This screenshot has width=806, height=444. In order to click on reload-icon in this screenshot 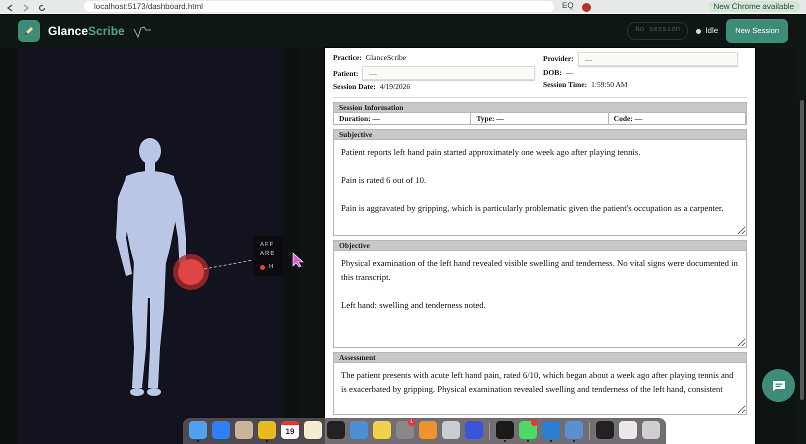, I will do `click(42, 8)`.